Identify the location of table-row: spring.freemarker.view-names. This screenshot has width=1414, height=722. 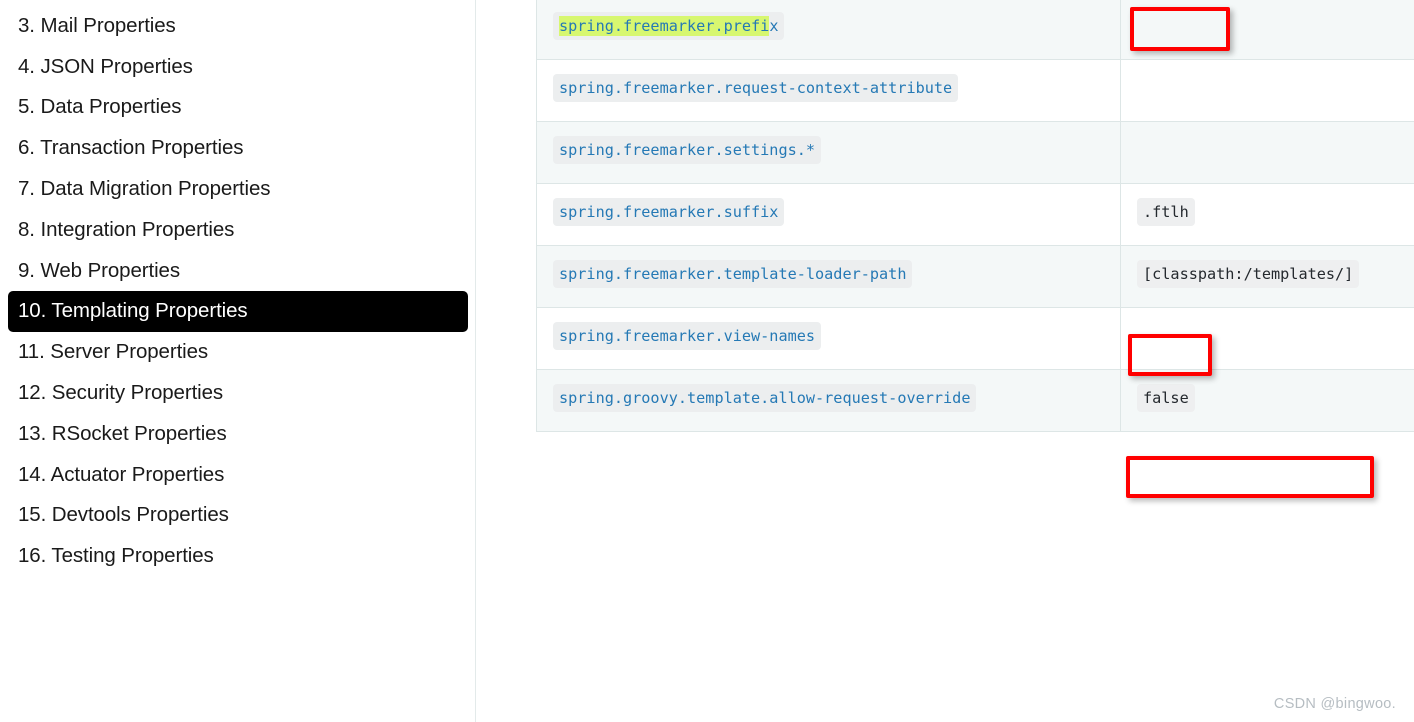
(975, 338).